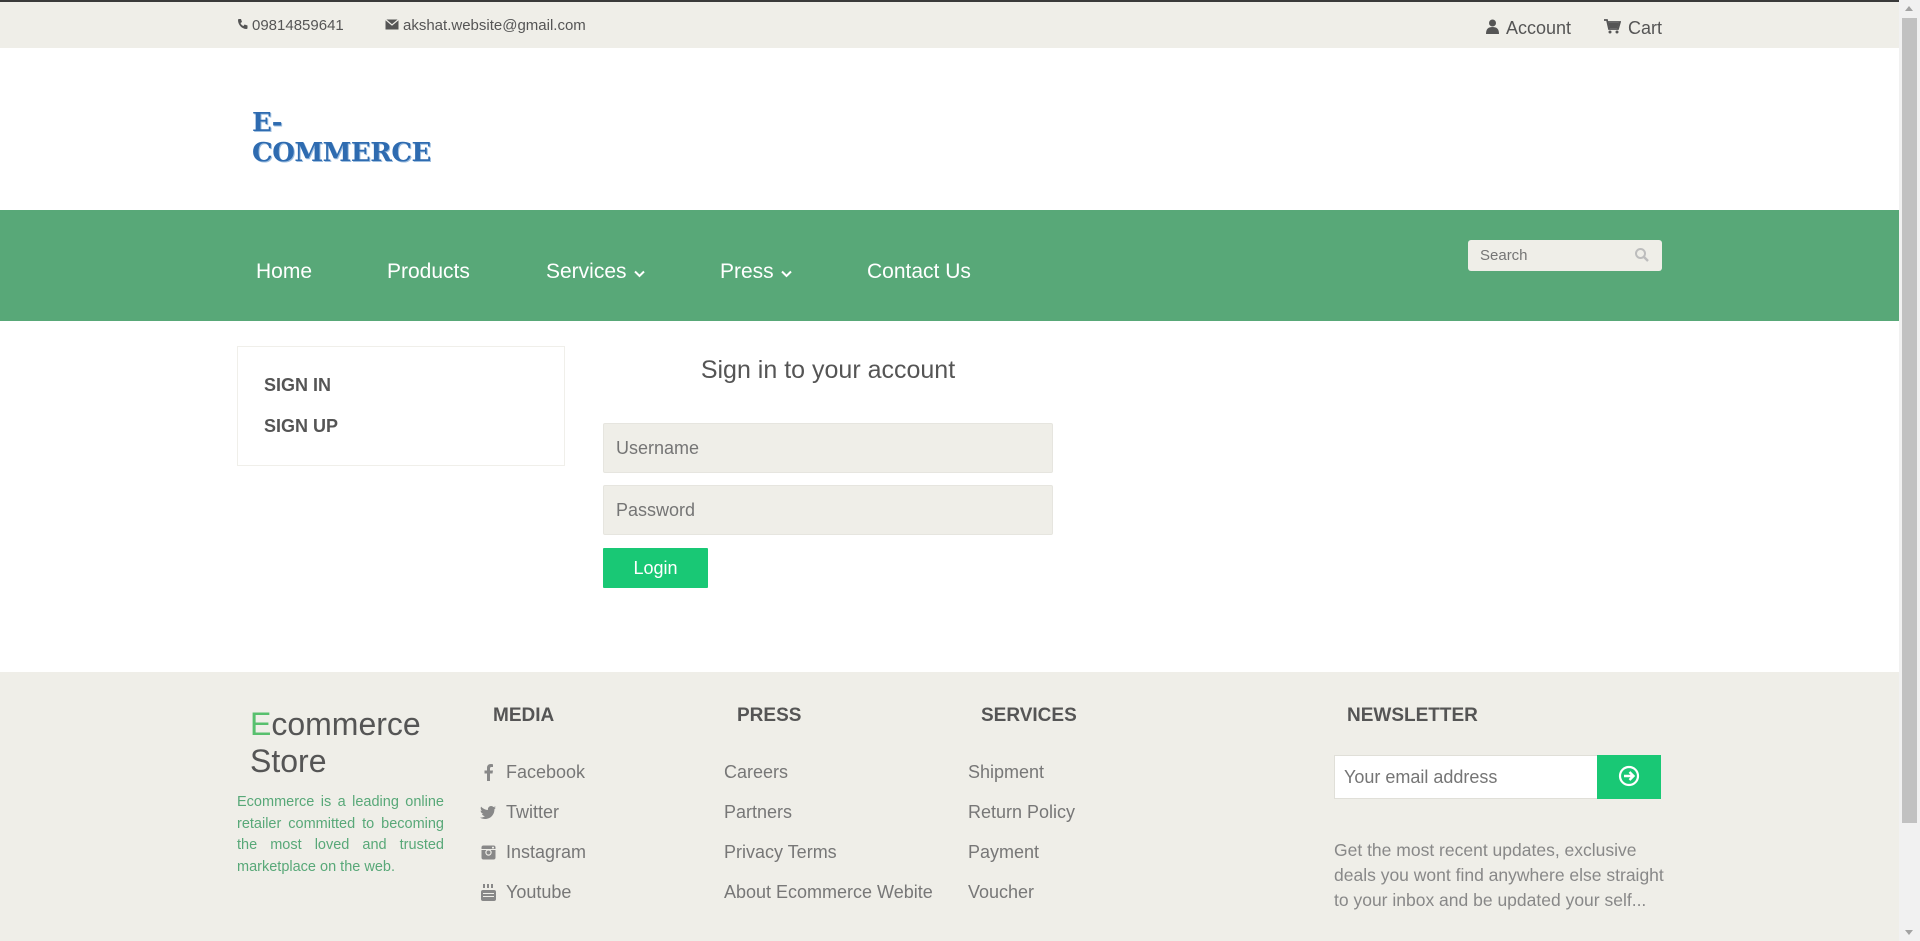 The height and width of the screenshot is (941, 1920). Describe the element at coordinates (756, 772) in the screenshot. I see `careers-link: Careers` at that location.